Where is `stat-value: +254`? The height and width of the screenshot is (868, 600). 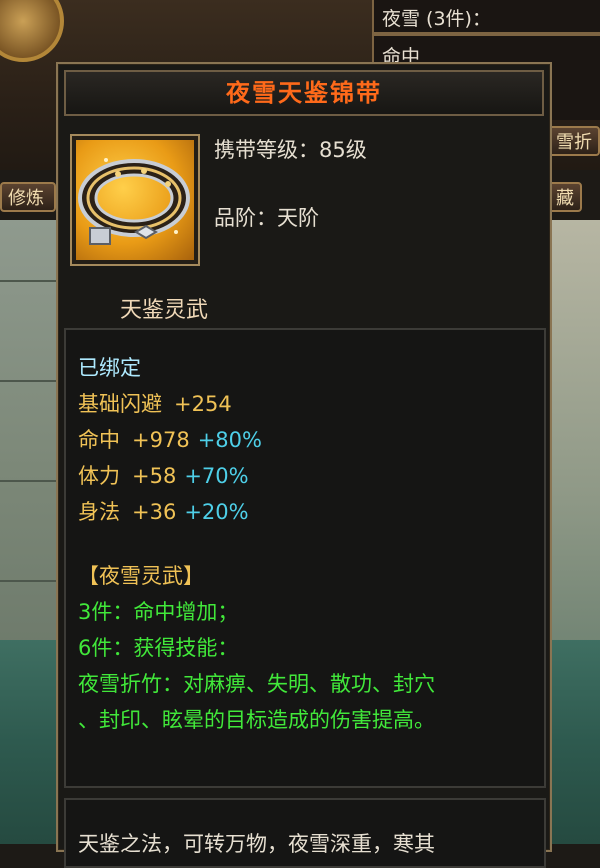 stat-value: +254 is located at coordinates (203, 404).